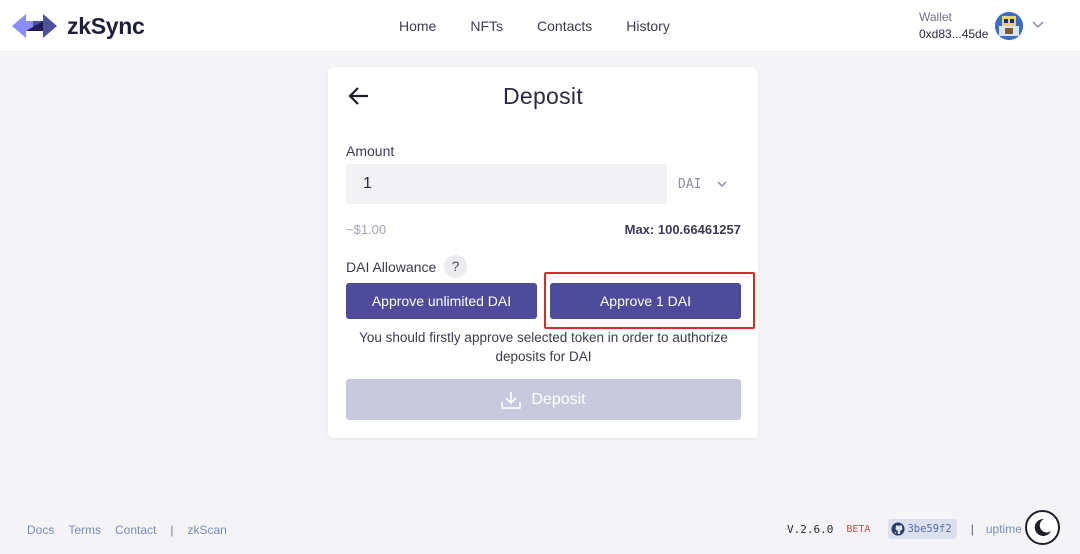 The image size is (1080, 554). What do you see at coordinates (929, 529) in the screenshot?
I see `commit-hash: 3be59f2` at bounding box center [929, 529].